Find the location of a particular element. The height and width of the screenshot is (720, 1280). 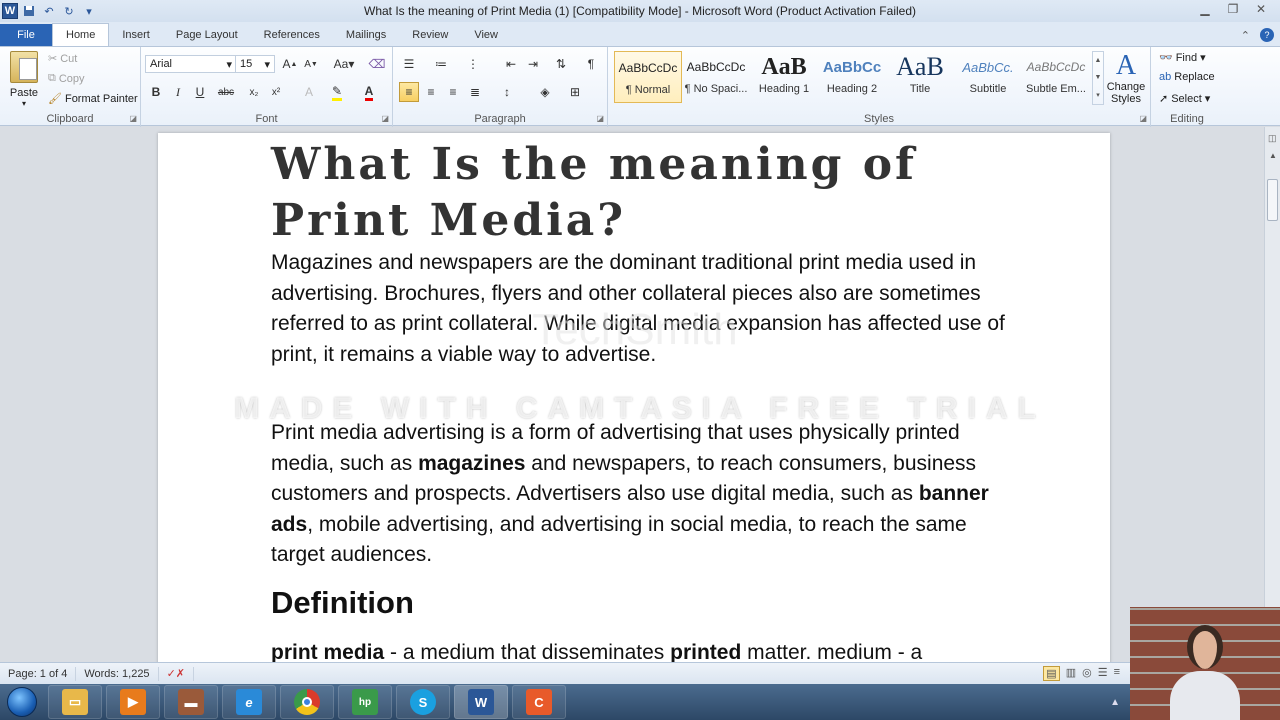

subscript-button: x₂ is located at coordinates (254, 92).